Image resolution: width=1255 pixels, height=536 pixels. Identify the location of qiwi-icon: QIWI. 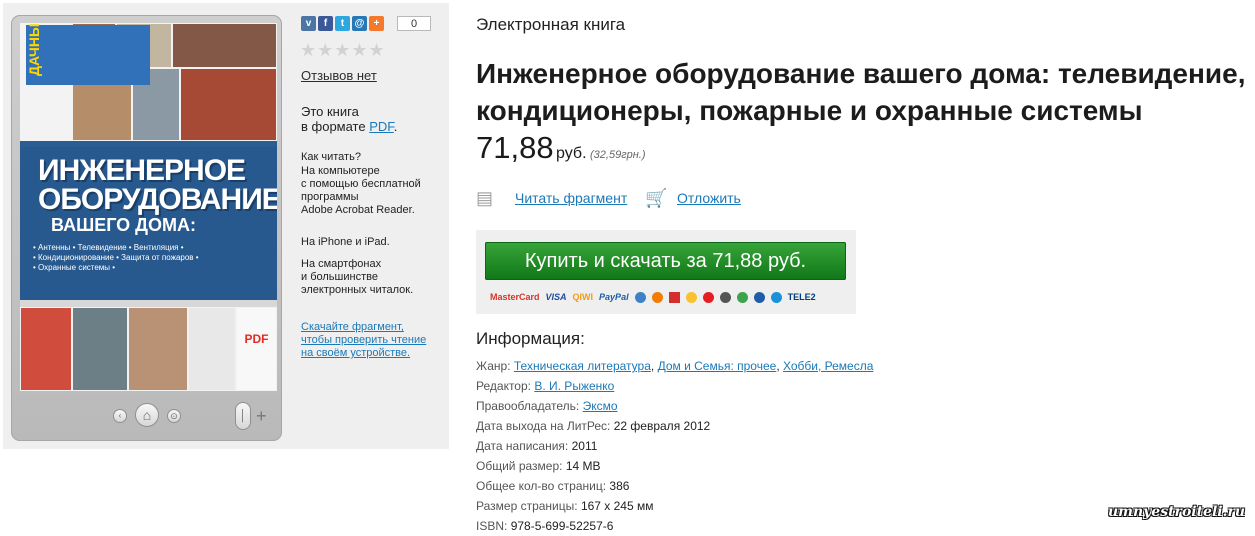
(583, 297).